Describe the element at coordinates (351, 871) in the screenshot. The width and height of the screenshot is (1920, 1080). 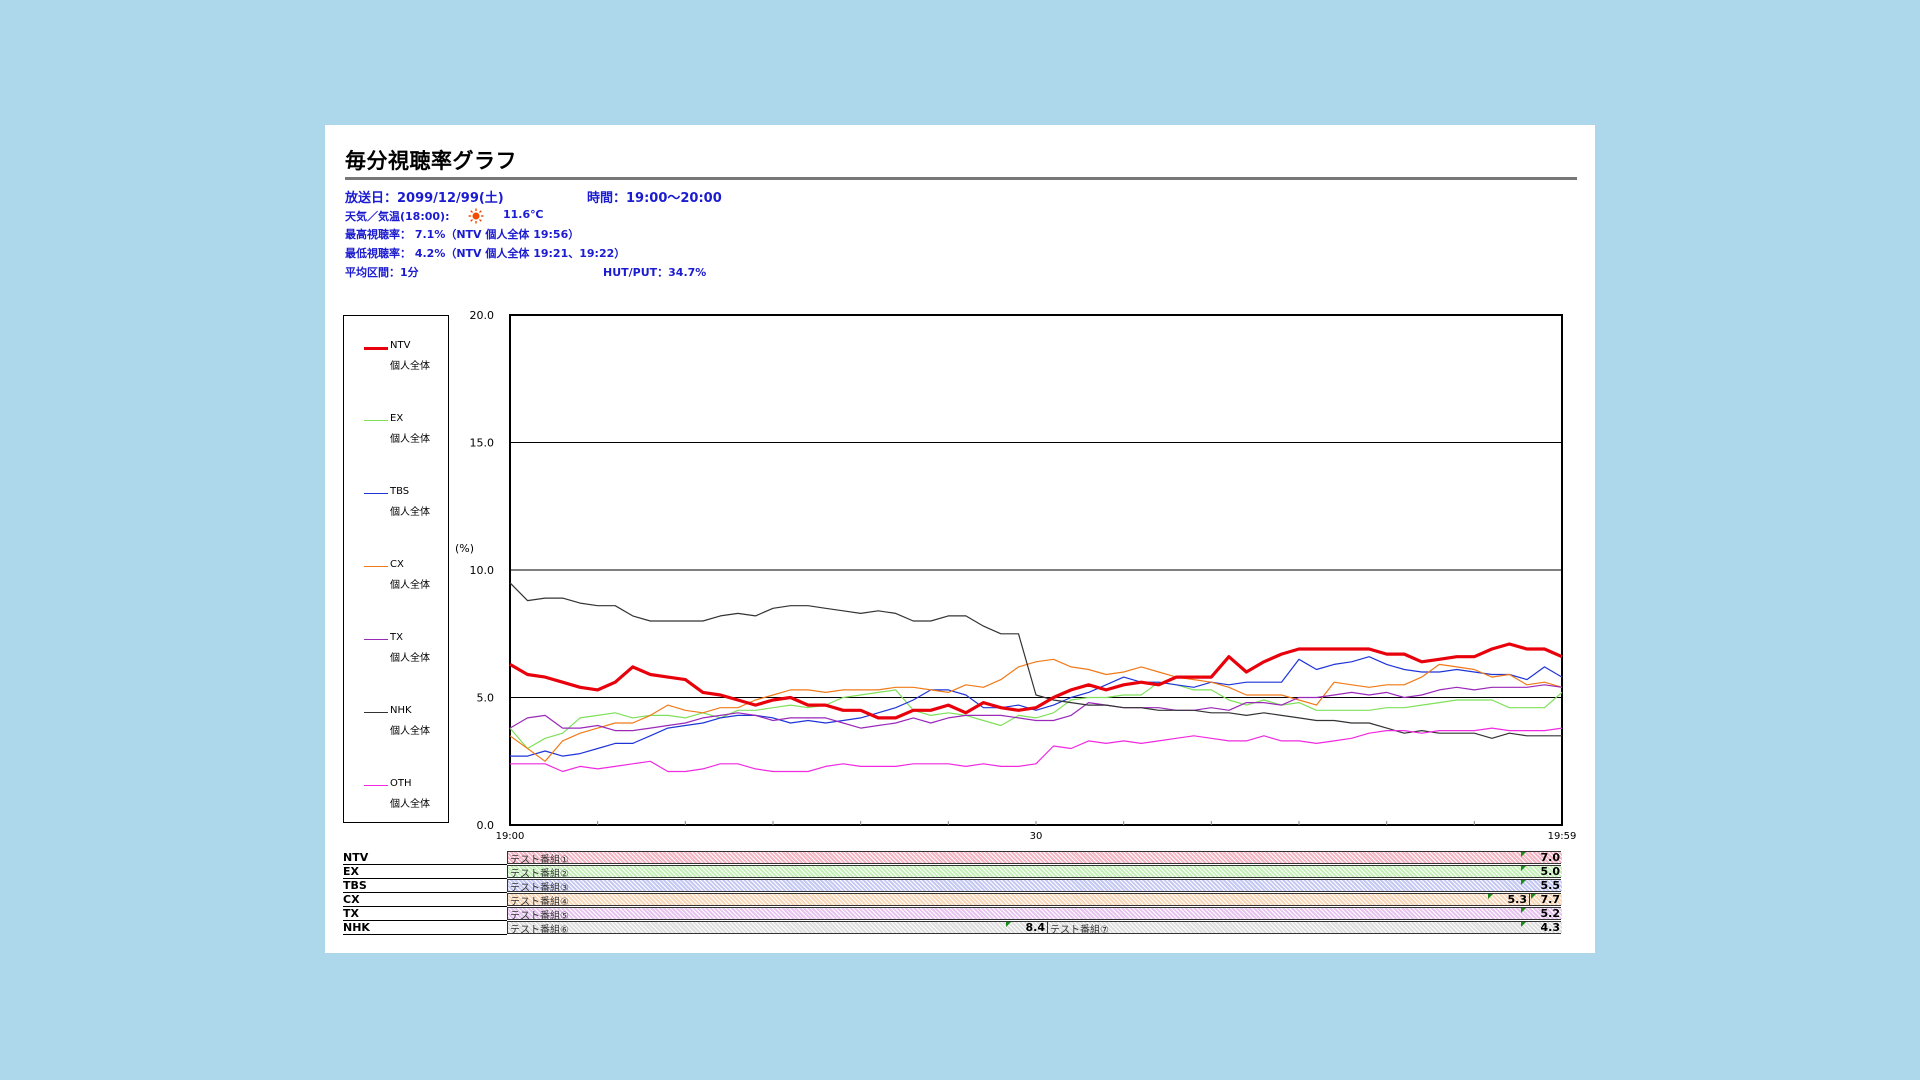
I see `channel-name: EX` at that location.